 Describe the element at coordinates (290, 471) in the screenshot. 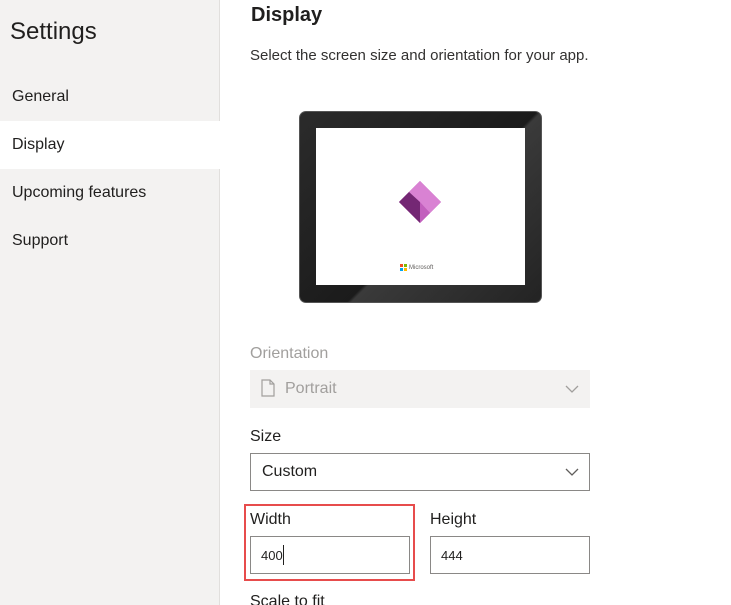

I see `size-value: Custom` at that location.